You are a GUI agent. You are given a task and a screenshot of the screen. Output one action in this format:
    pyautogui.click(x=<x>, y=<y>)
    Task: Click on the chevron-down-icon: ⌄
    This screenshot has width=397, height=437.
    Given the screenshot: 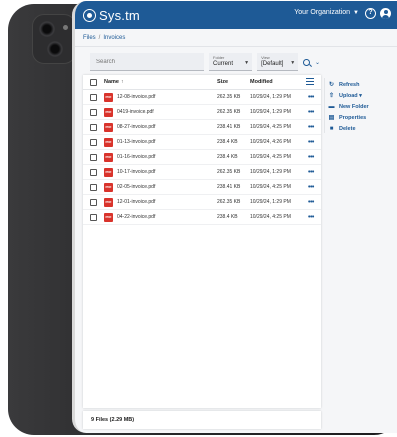 What is the action you would take?
    pyautogui.click(x=317, y=62)
    